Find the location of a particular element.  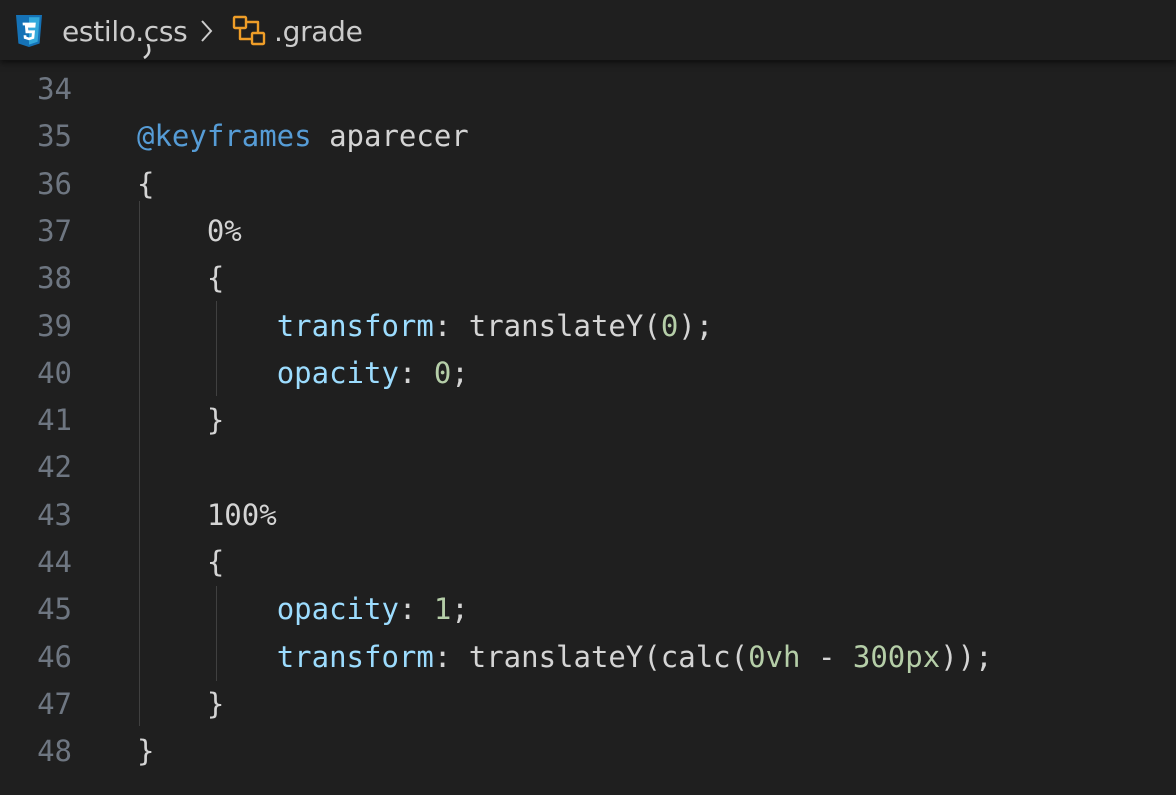

code-line: 45 opacity: 1; is located at coordinates (588, 609).